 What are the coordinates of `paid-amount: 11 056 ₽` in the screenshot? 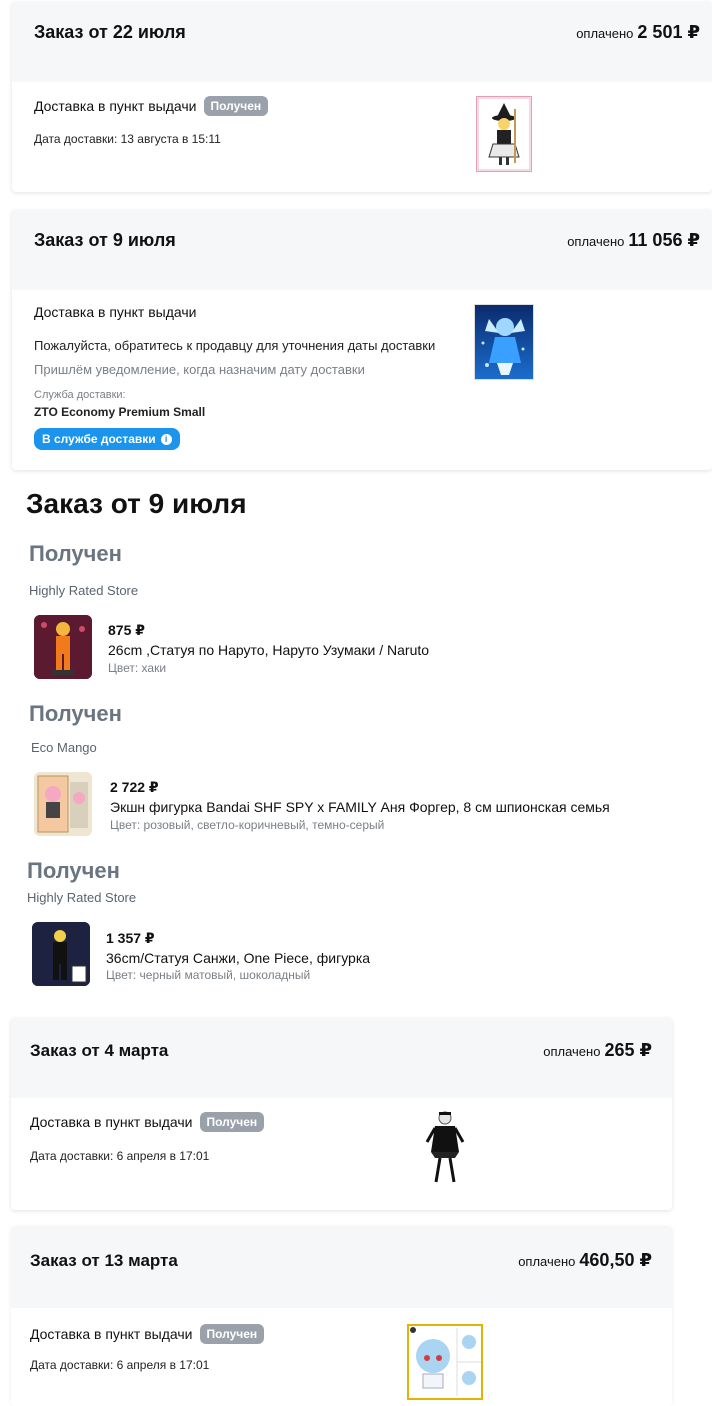 It's located at (664, 240).